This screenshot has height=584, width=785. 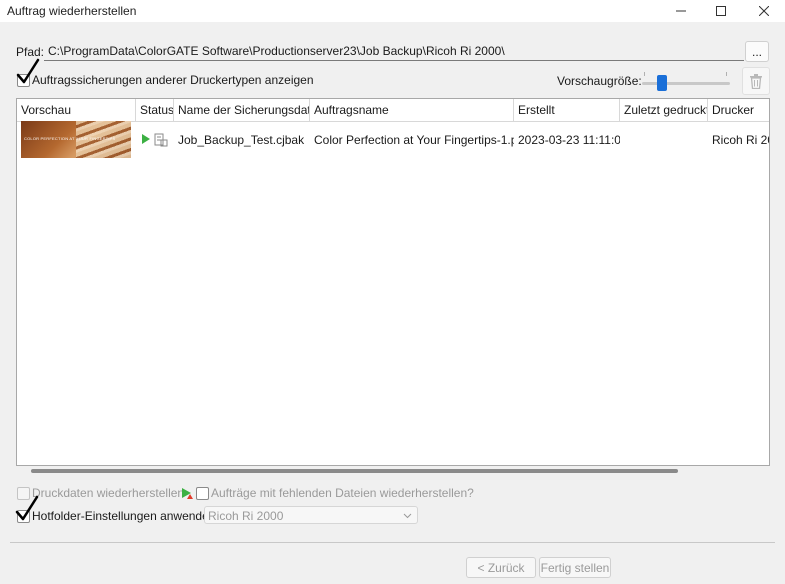 What do you see at coordinates (242, 110) in the screenshot?
I see `column-header-backup-file: Name der Sicherungsdatei` at bounding box center [242, 110].